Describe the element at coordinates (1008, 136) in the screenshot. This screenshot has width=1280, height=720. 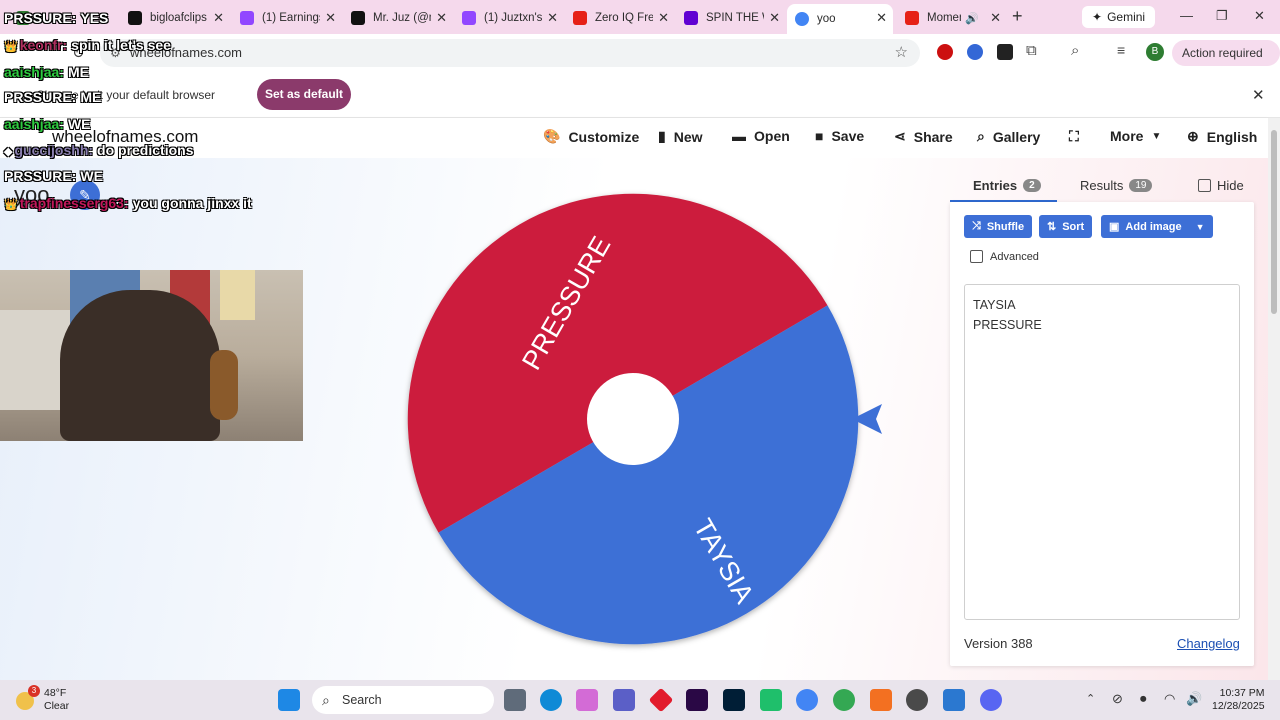
I see `gallery-button: ⌕ Gallery` at that location.